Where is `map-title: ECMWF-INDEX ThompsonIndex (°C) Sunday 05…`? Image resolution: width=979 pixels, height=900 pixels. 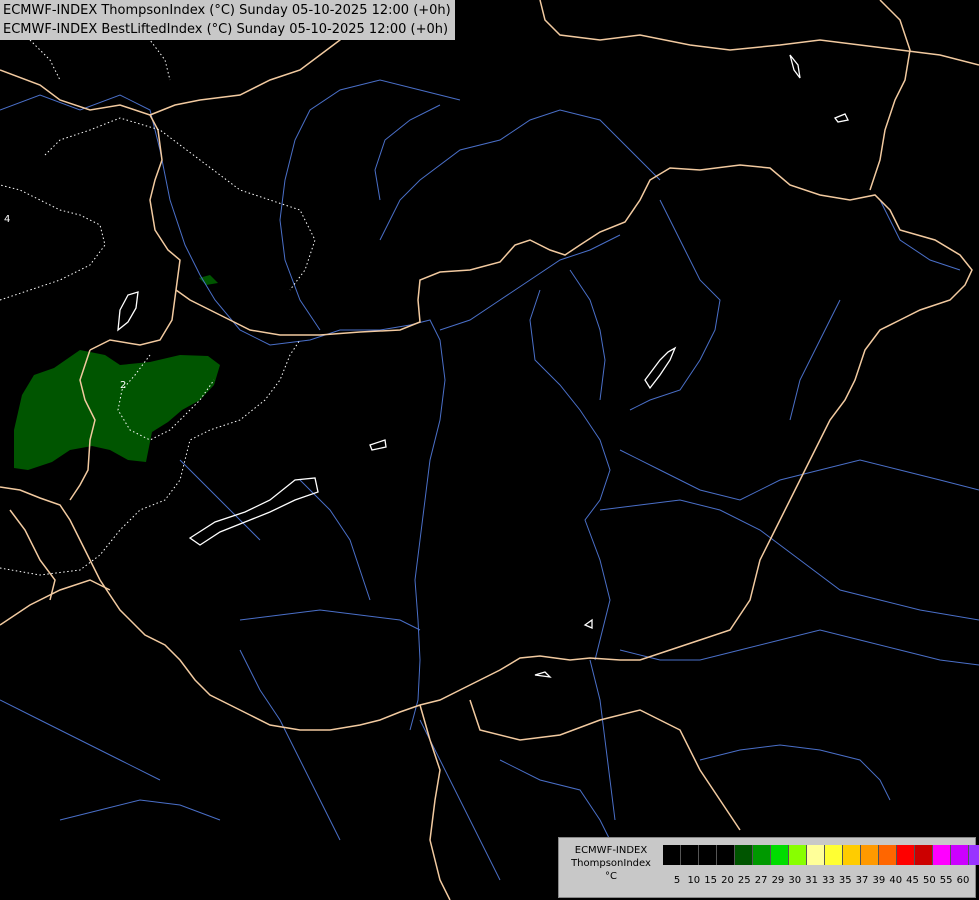
map-title: ECMWF-INDEX ThompsonIndex (°C) Sunday 05… is located at coordinates (227, 20).